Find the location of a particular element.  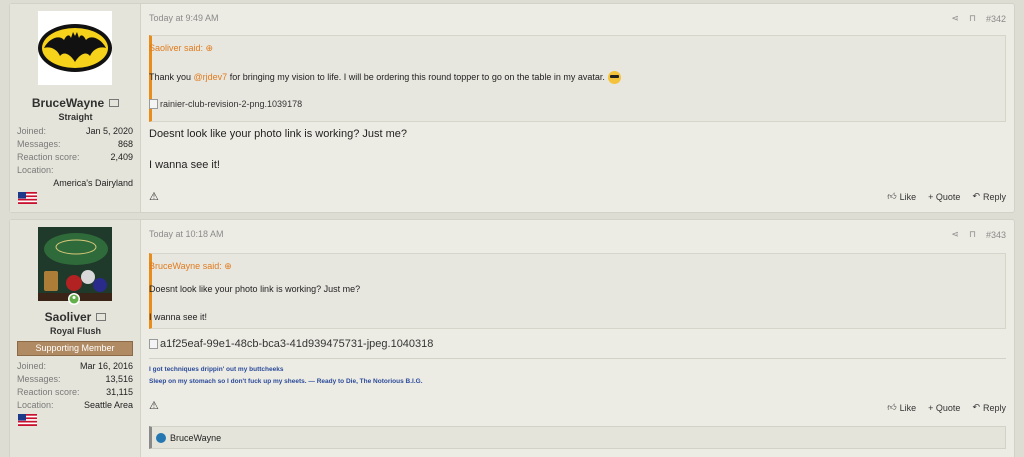

broken-image: rainier-club-revision-2-png.1039178 is located at coordinates (225, 104).